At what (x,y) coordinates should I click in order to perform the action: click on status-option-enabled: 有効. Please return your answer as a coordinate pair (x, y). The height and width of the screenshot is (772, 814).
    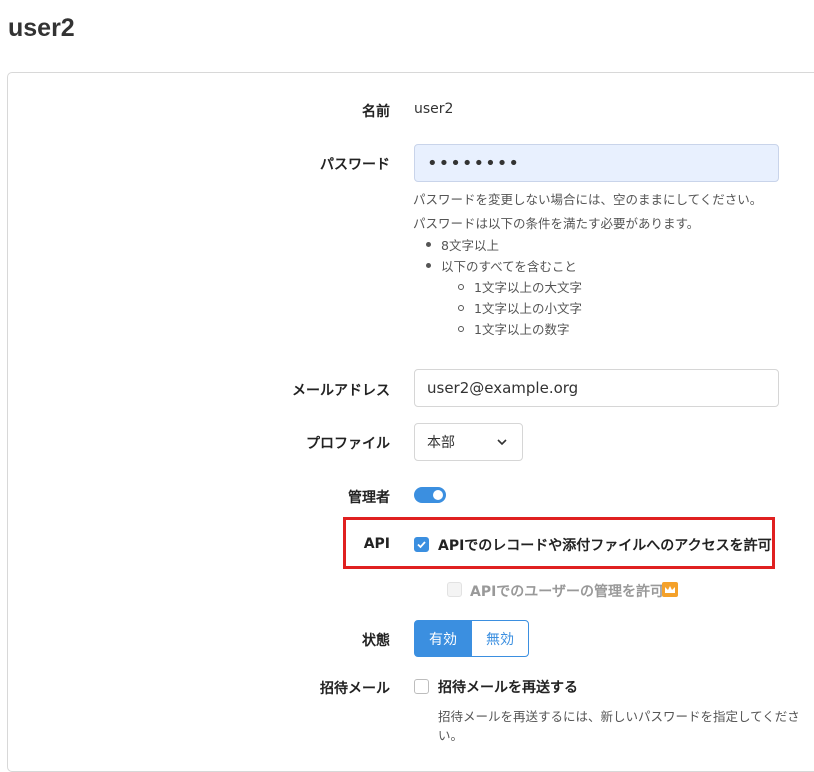
    Looking at the image, I should click on (443, 638).